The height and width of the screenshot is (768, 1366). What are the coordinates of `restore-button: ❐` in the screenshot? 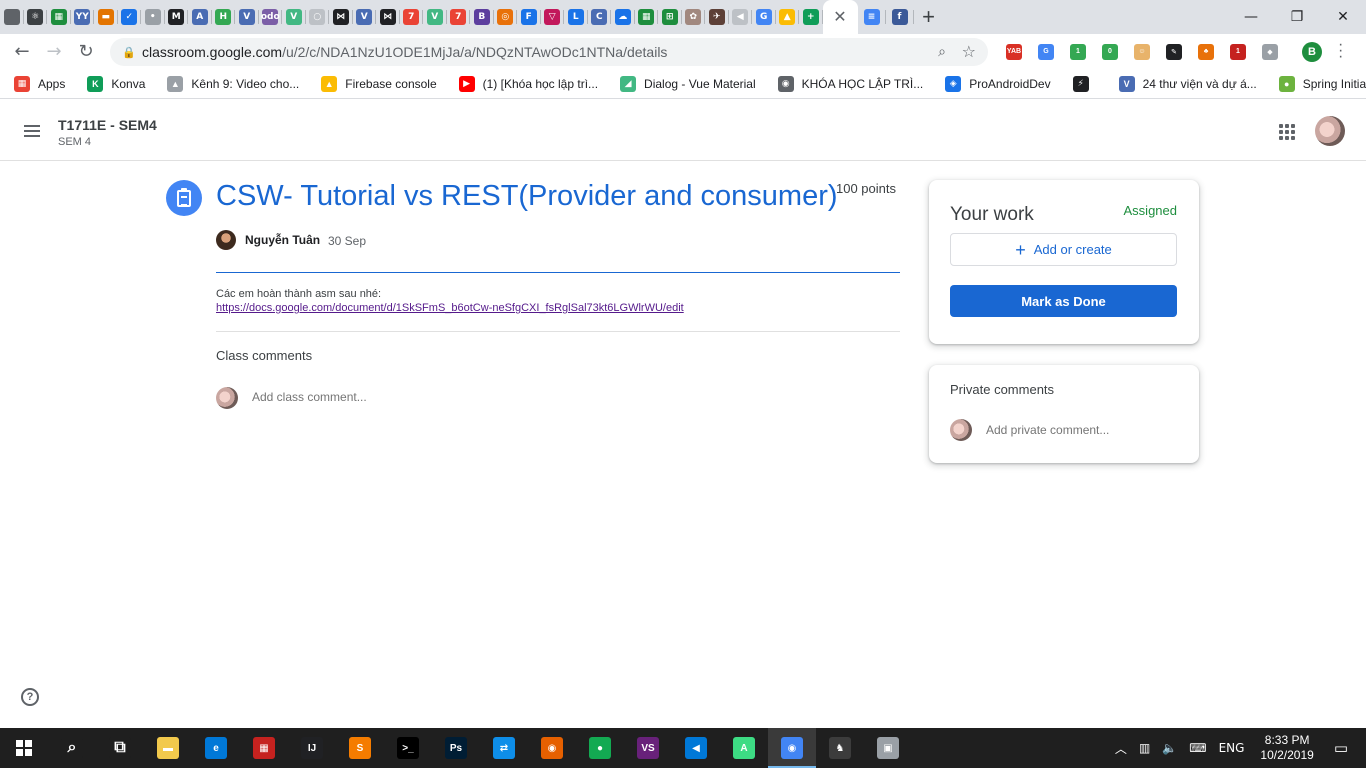 It's located at (1297, 17).